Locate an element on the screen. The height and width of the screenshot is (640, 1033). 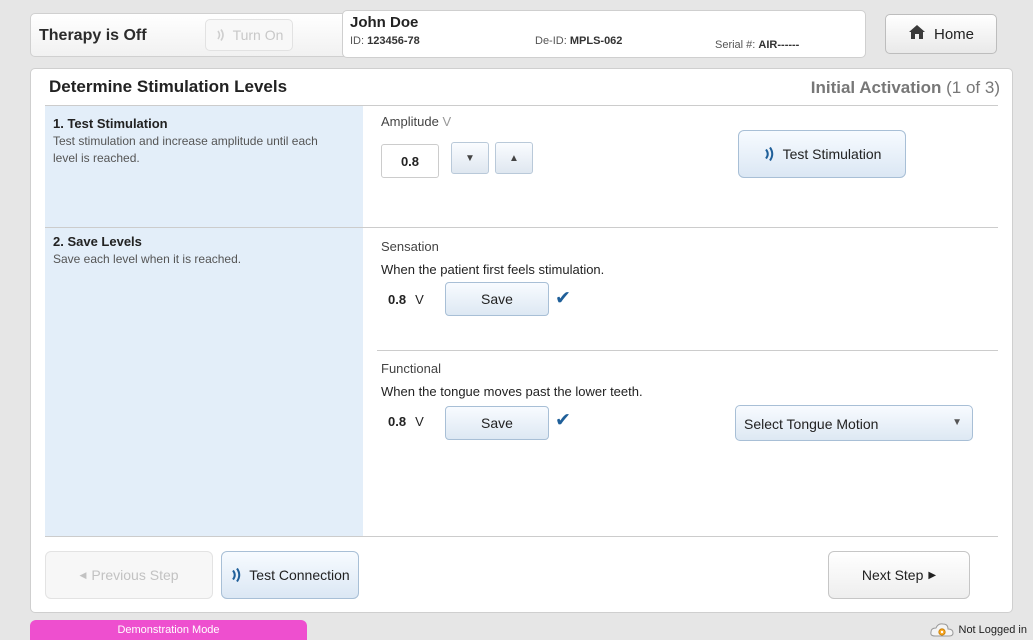
amplitude-value: 0.8 is located at coordinates (410, 161).